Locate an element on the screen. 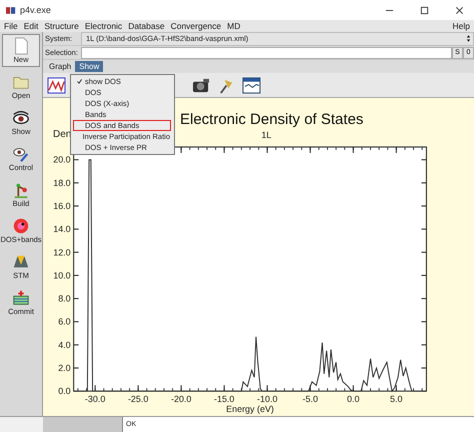  y-tick-label: 0.0 is located at coordinates (64, 391).